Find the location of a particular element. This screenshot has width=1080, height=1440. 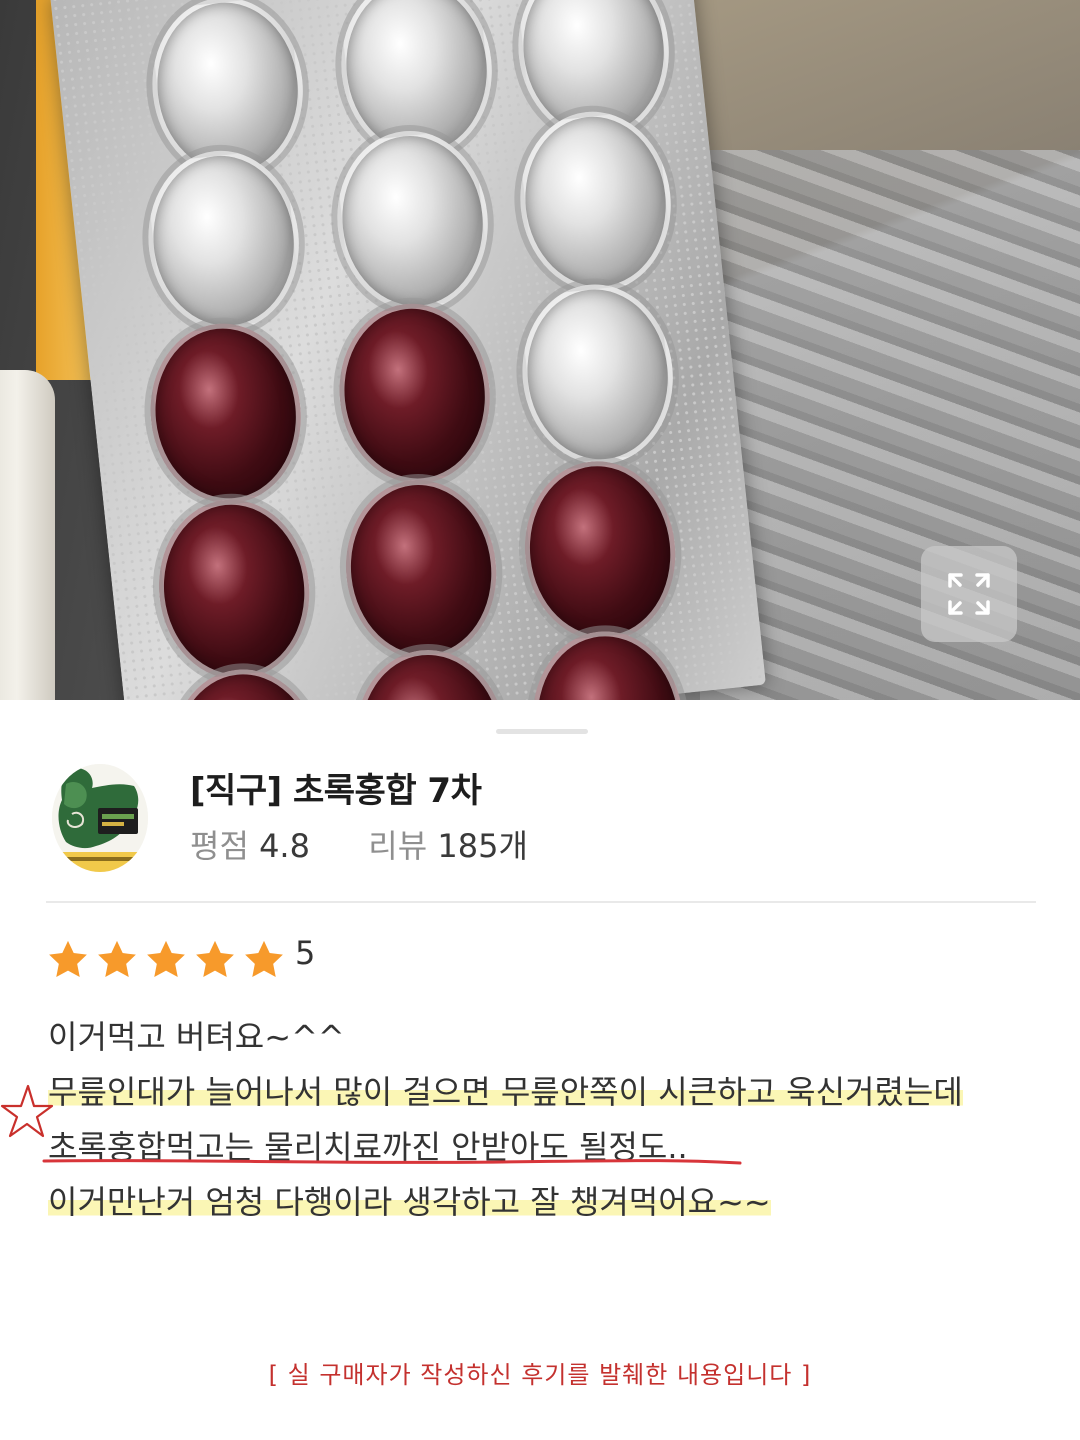

red-star-mark-icon is located at coordinates (27, 1111).